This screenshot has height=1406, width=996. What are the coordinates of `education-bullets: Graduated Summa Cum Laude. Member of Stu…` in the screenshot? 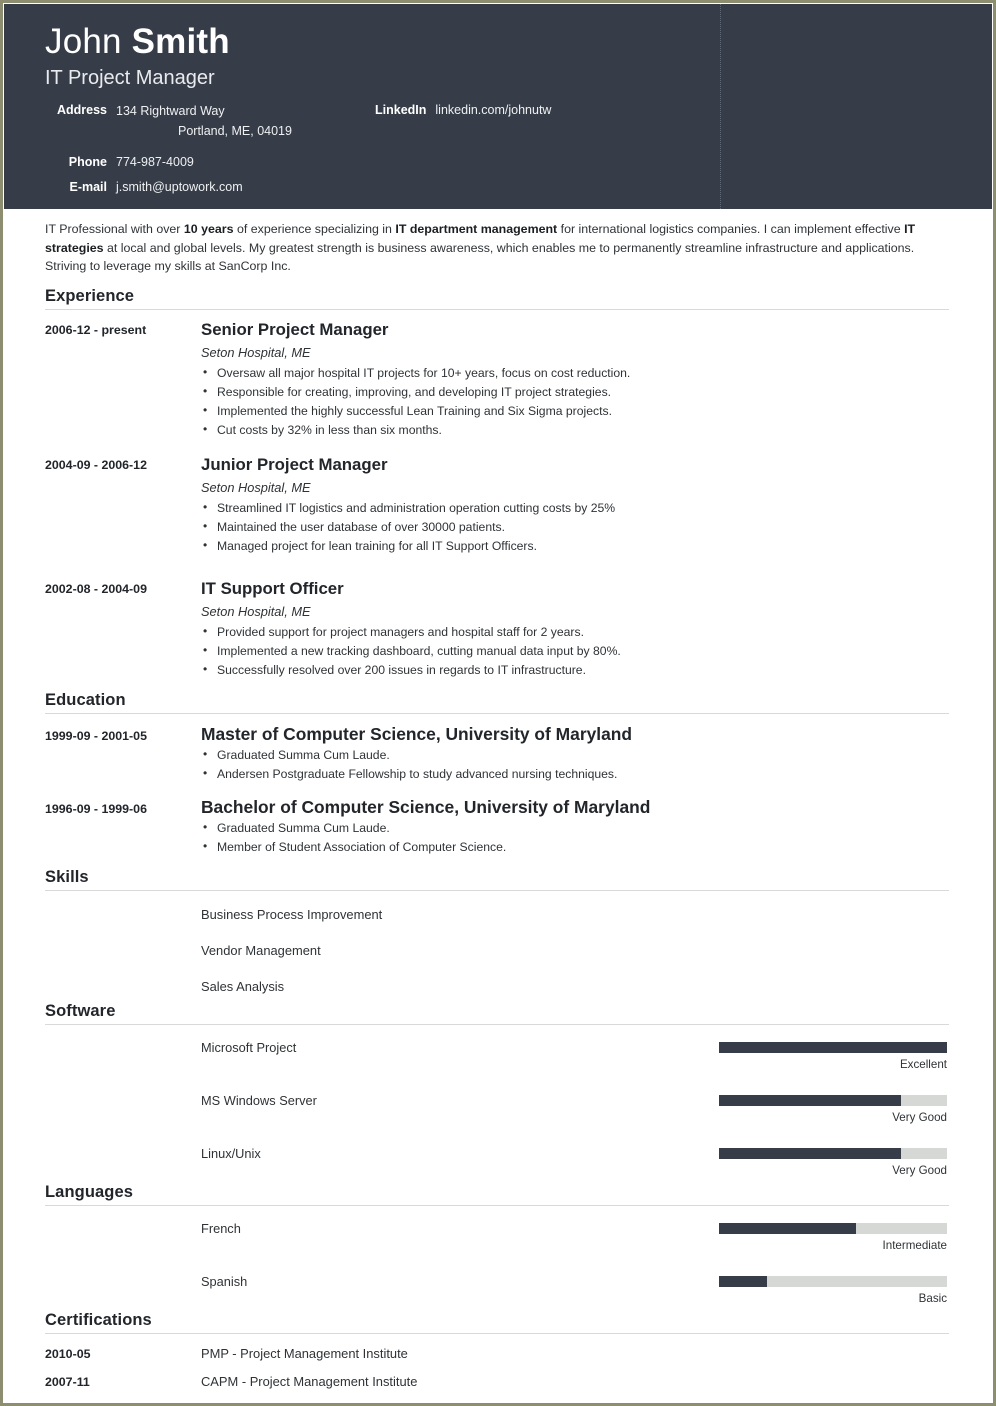 It's located at (575, 837).